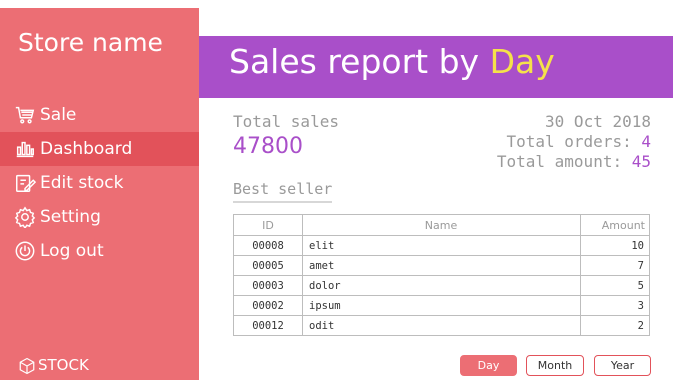  I want to click on gear-icon, so click(25, 218).